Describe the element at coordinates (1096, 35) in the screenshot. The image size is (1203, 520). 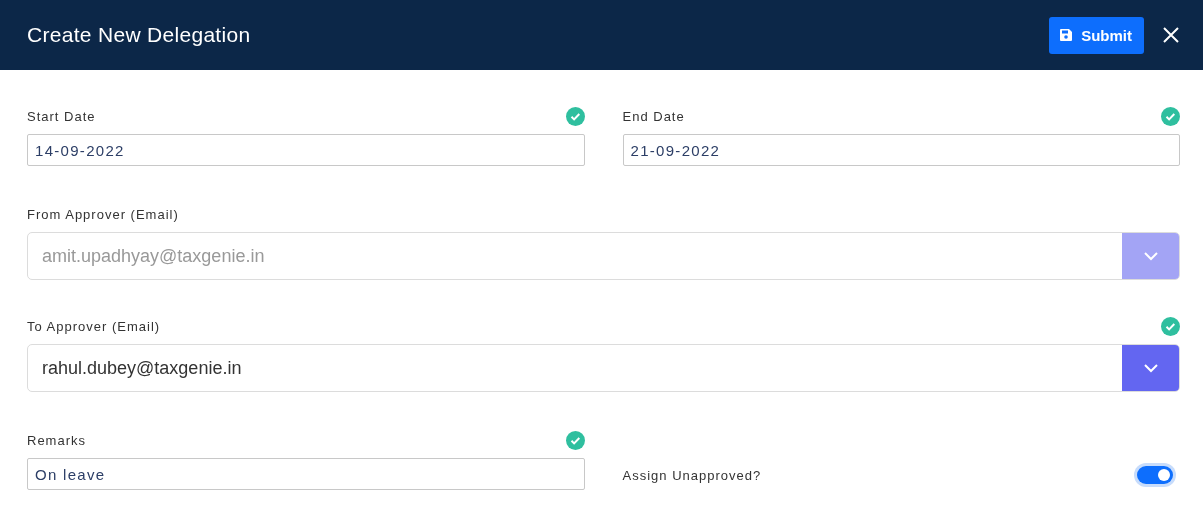
I see `submit-button: Submit` at that location.